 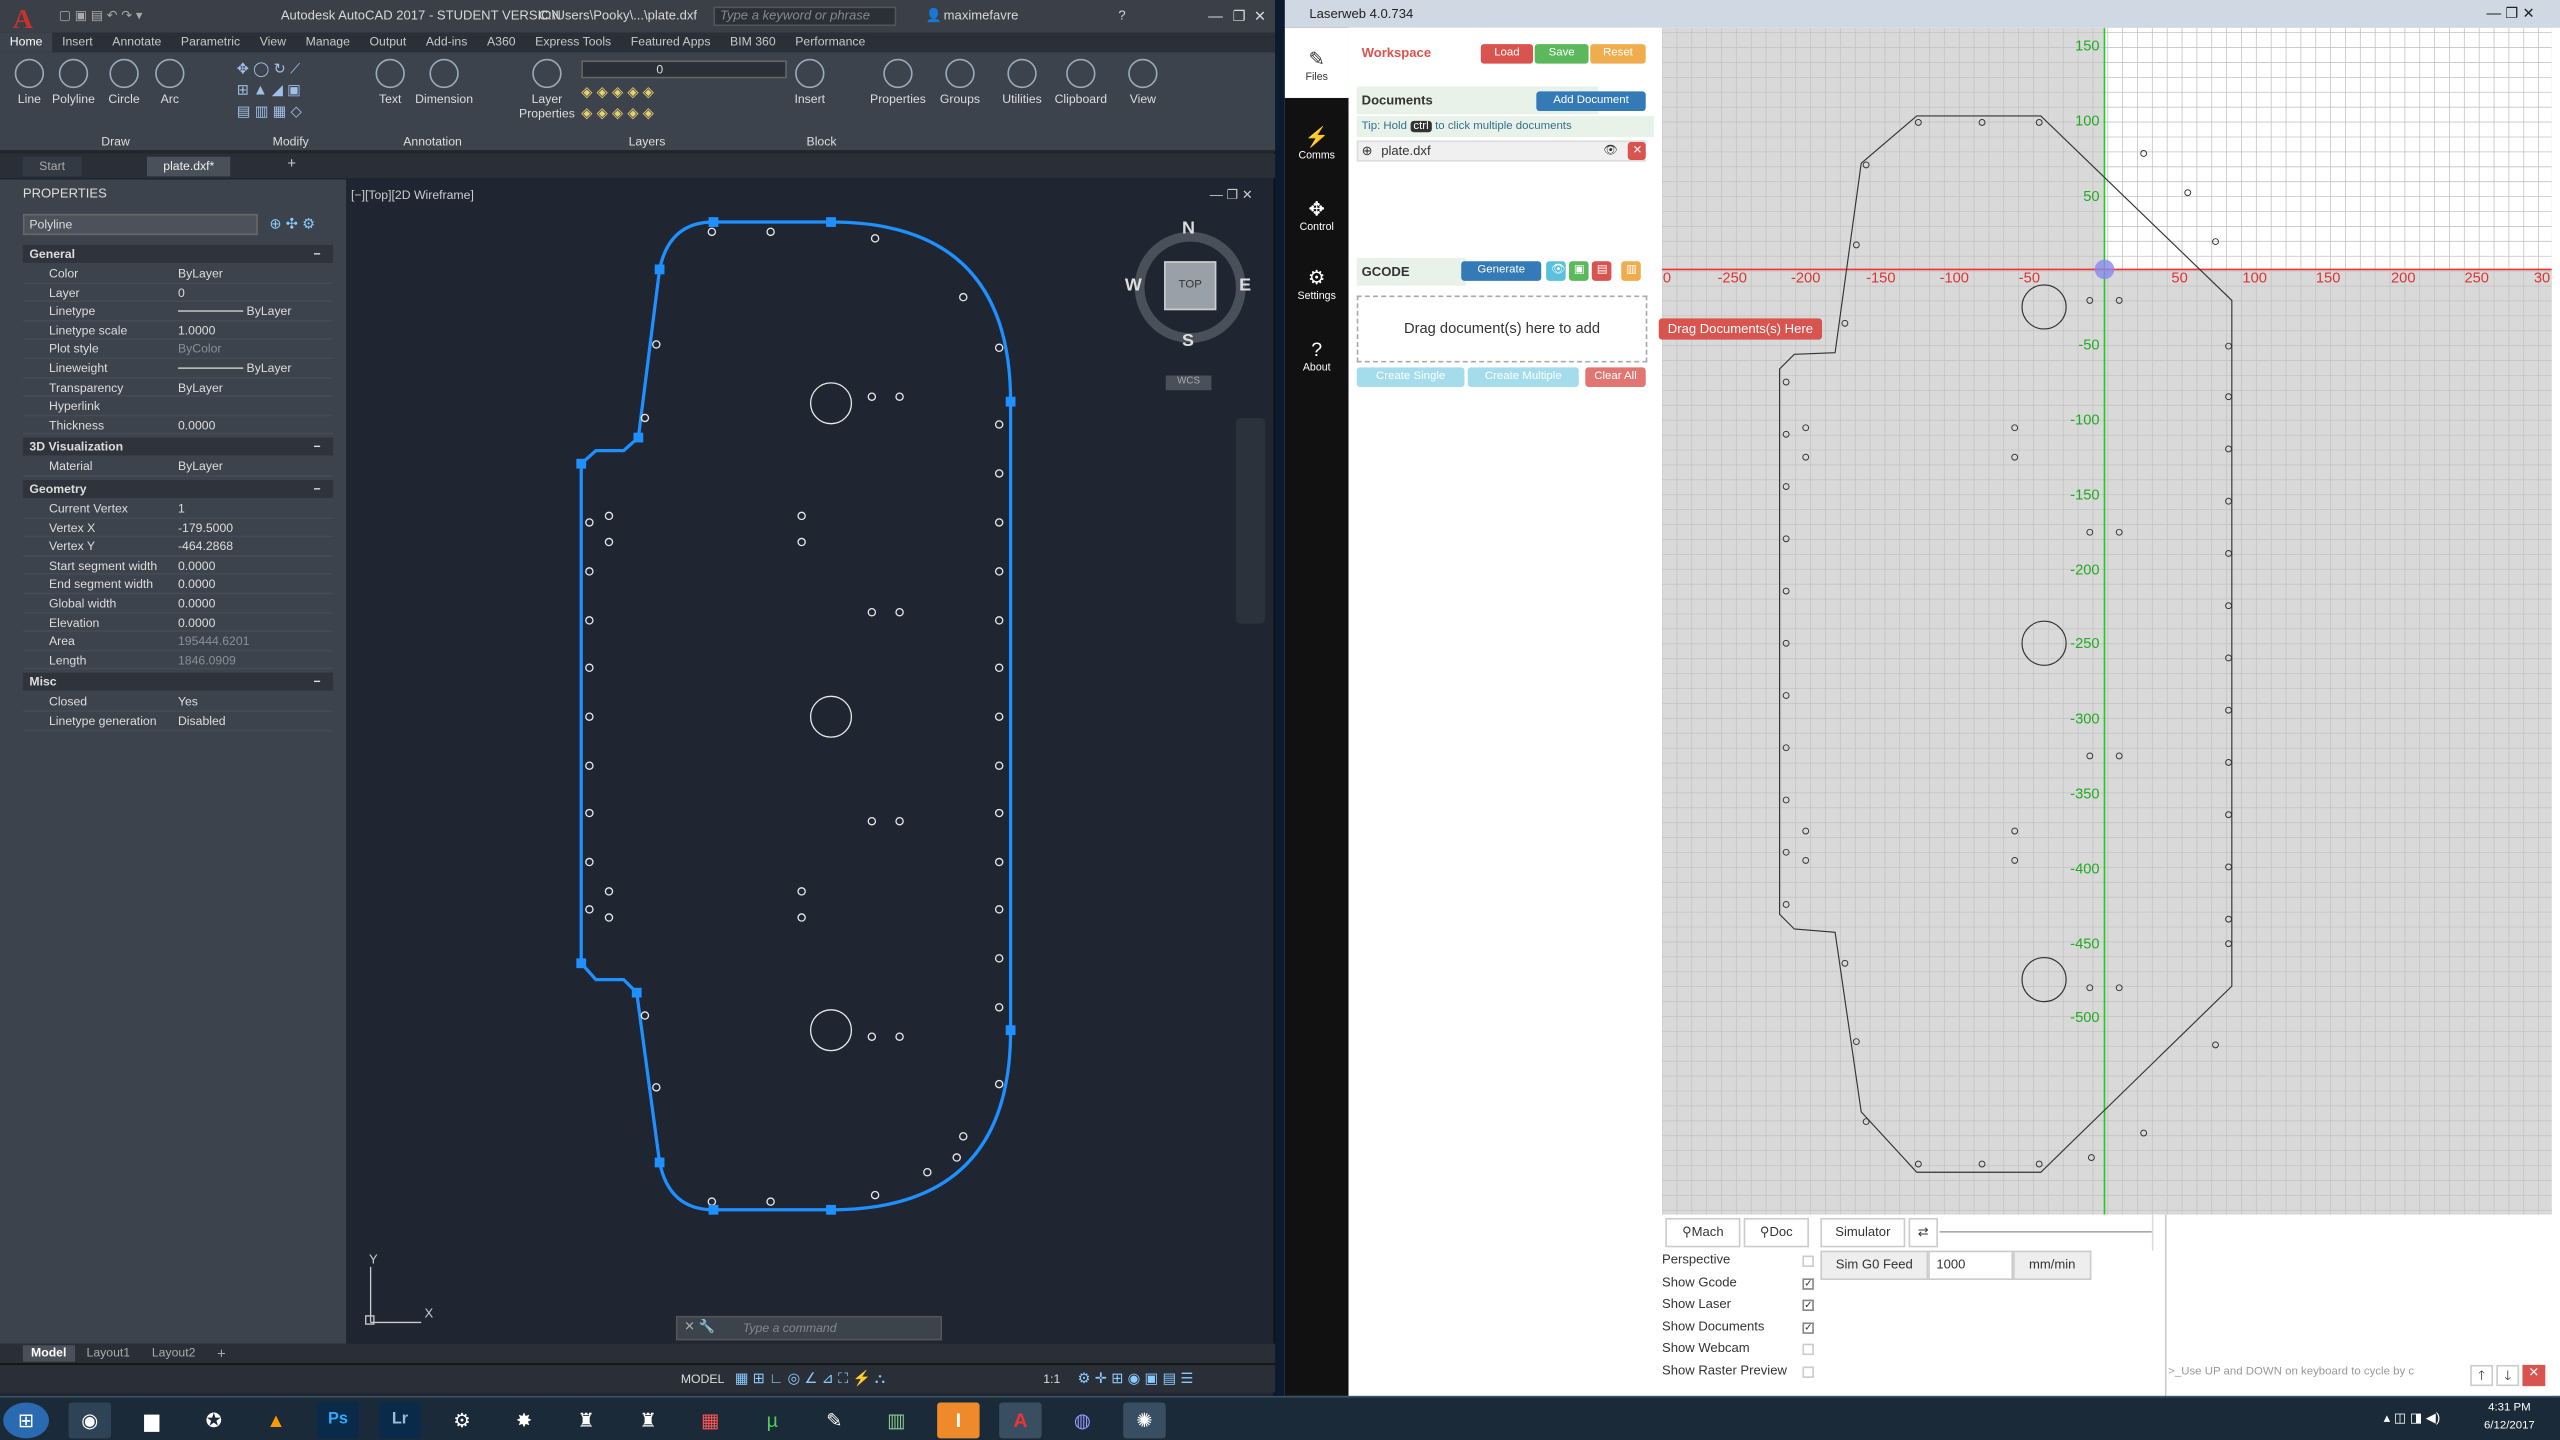 I want to click on console-up-button: 🡑, so click(x=2482, y=1375).